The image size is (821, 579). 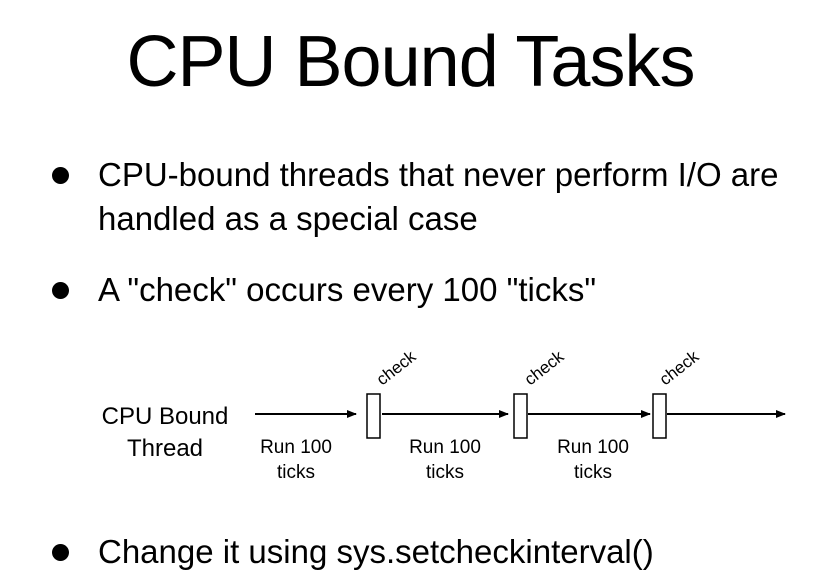 What do you see at coordinates (347, 289) in the screenshot?
I see `bullet-text: A "check" occurs every 100 "ticks"` at bounding box center [347, 289].